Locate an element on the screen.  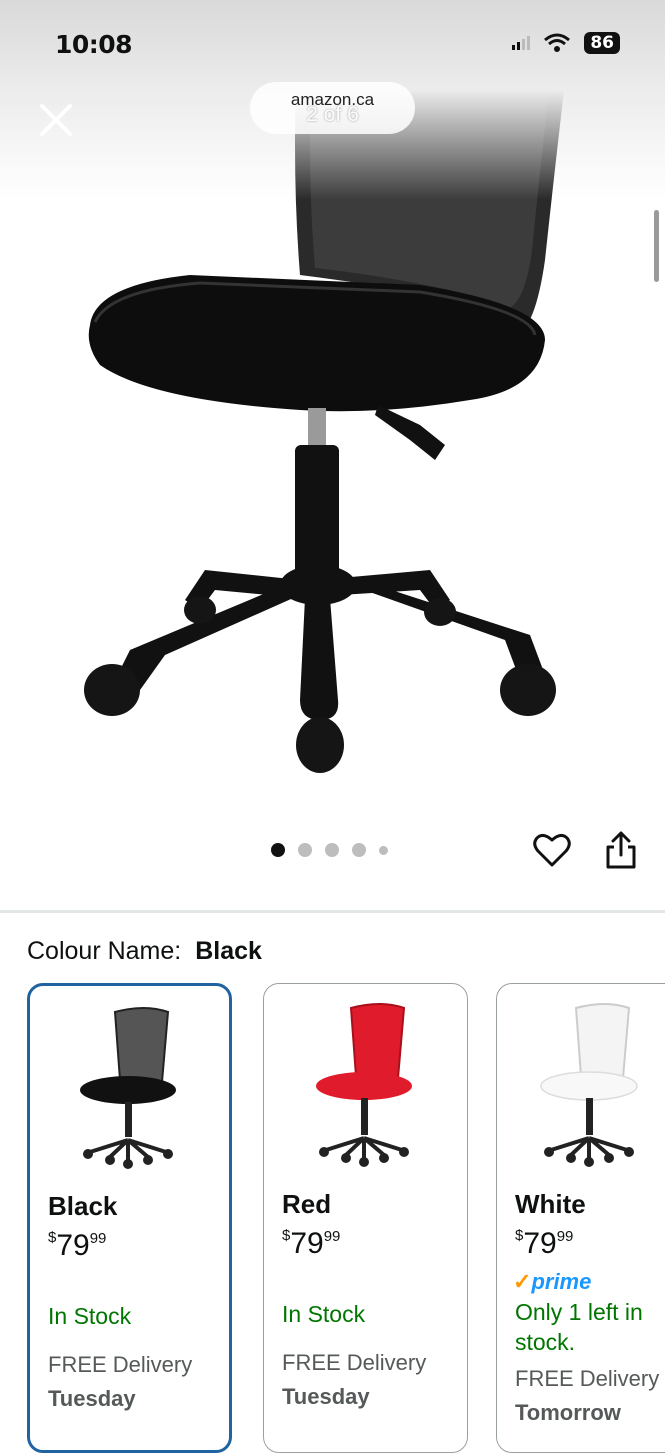
variant-name: White is located at coordinates (550, 1204).